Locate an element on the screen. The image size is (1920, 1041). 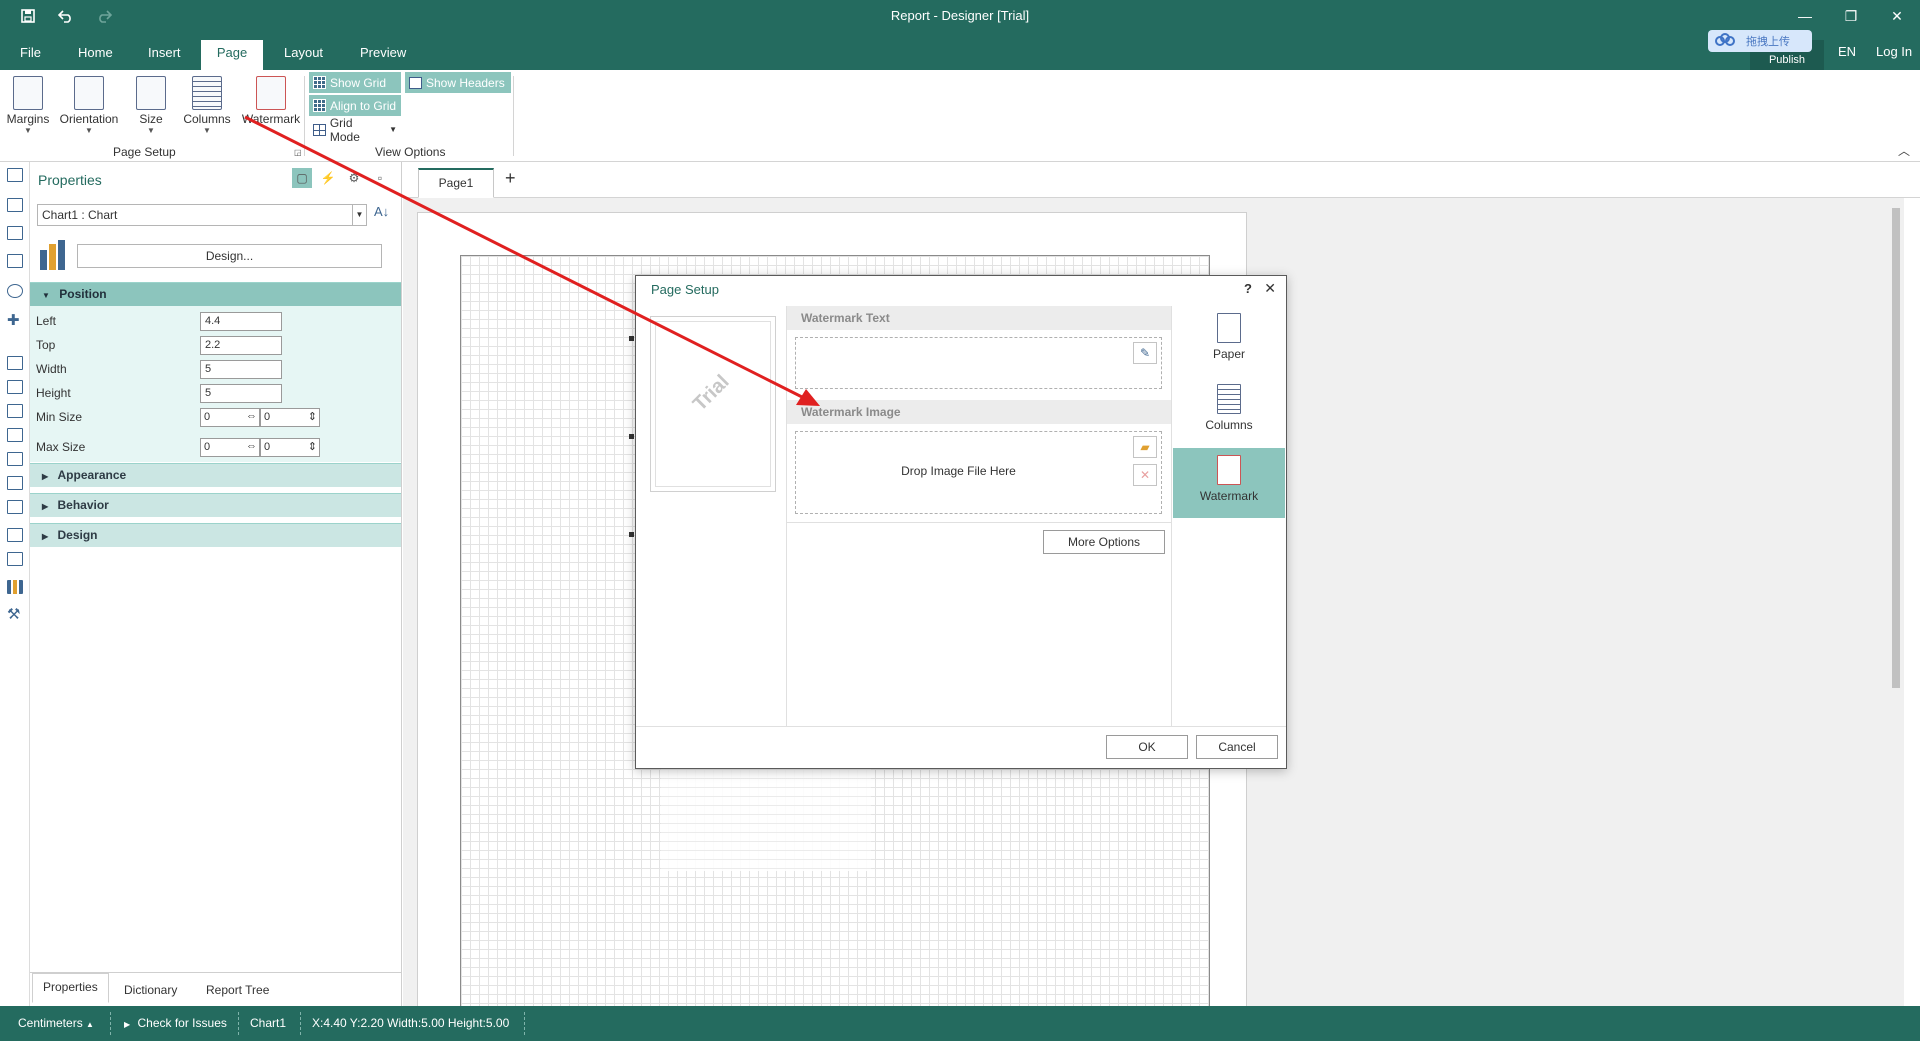
vertical-arrows-icon: ⇕ is located at coordinates (312, 447).